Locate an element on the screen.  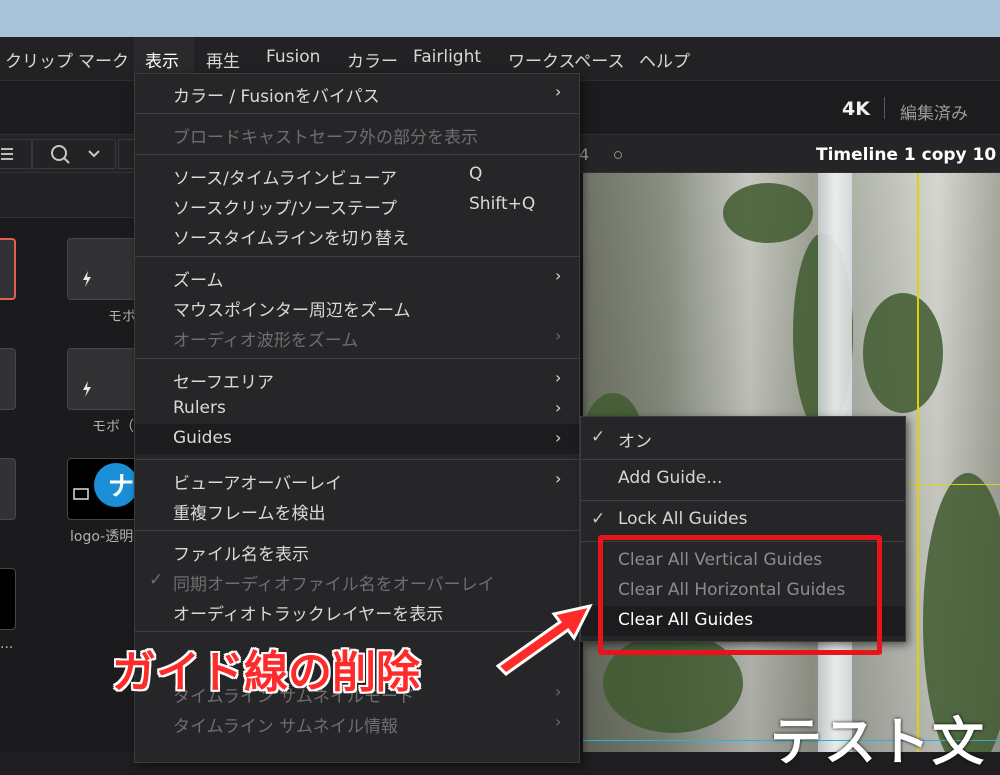
menu-item-label: オーディオ波形をズーム is located at coordinates (266, 341).